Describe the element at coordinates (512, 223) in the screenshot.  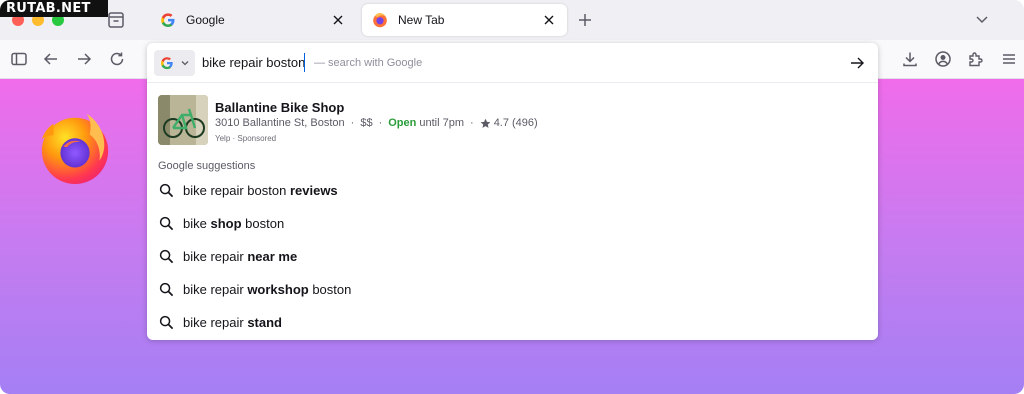
I see `suggestion-item: bike shop boston` at that location.